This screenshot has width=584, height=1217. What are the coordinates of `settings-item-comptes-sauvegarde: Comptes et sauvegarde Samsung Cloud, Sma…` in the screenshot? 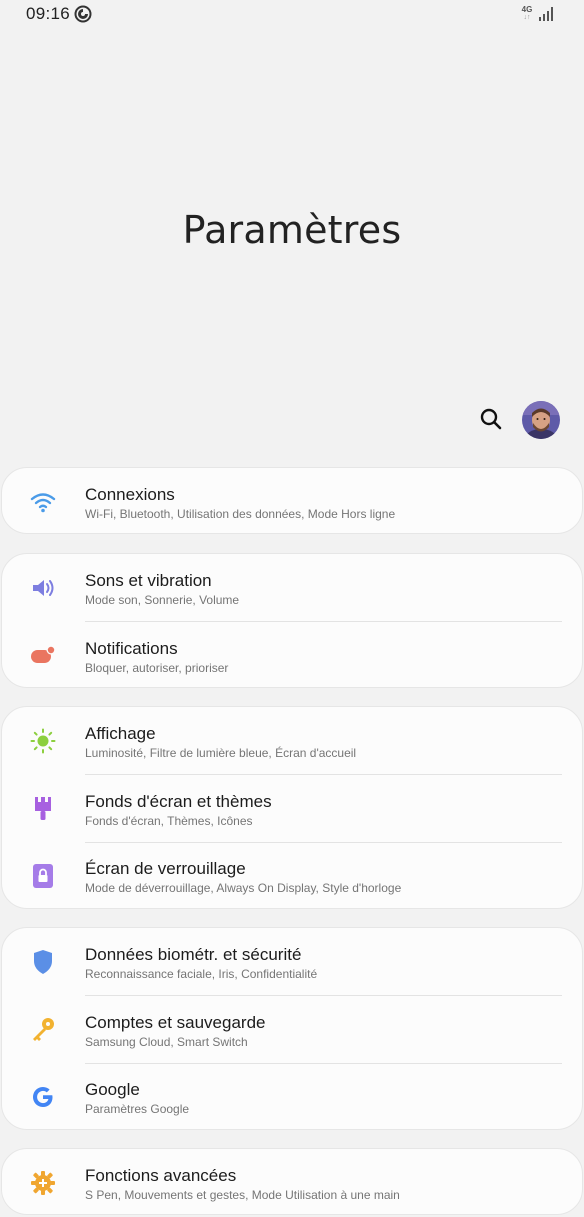 It's located at (292, 1030).